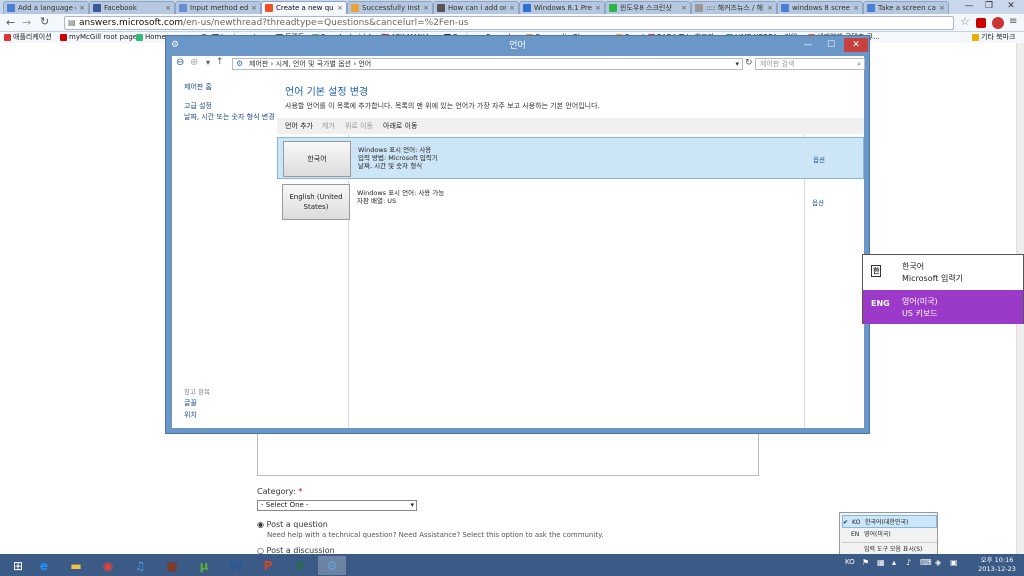 The image size is (1024, 576). Describe the element at coordinates (400, 126) in the screenshot. I see `move-down-button: 아래로 이동` at that location.